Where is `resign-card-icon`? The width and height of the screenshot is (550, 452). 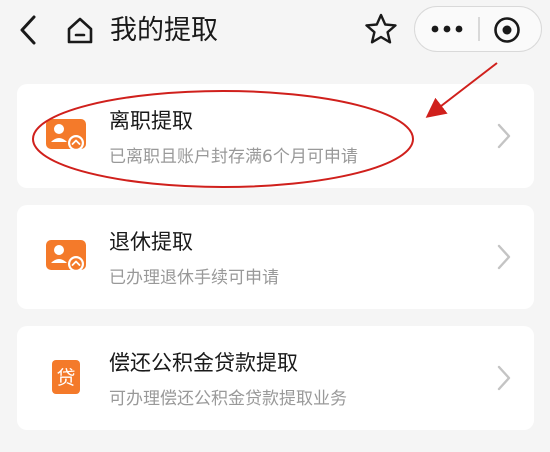
resign-card-icon is located at coordinates (66, 135).